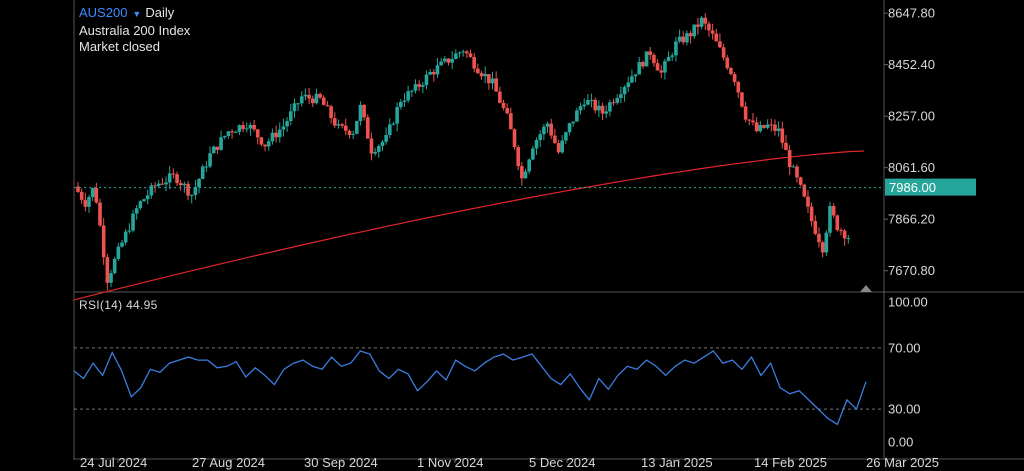 This screenshot has width=1024, height=471. Describe the element at coordinates (911, 219) in the screenshot. I see `price-tick-label: 7866.20` at that location.